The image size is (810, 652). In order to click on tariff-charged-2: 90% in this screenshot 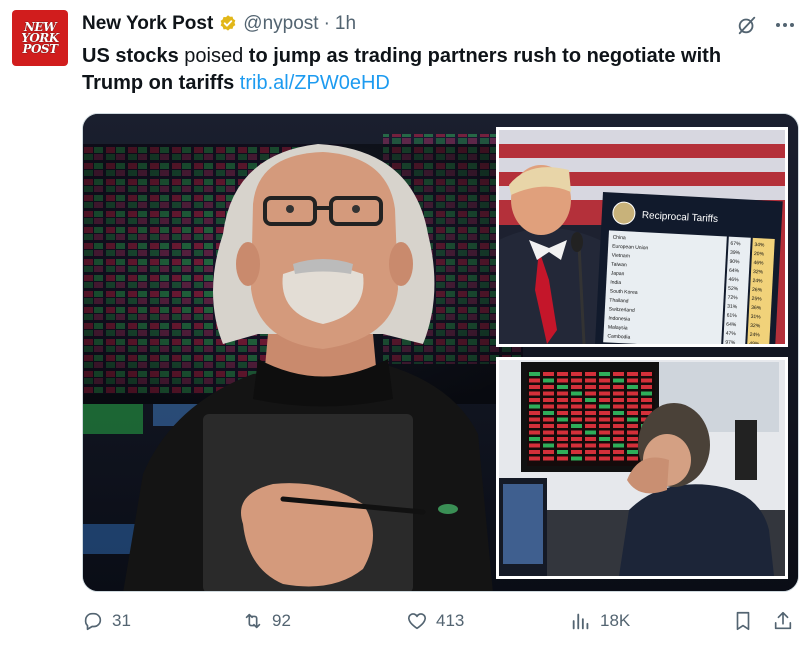, I will do `click(734, 262)`.